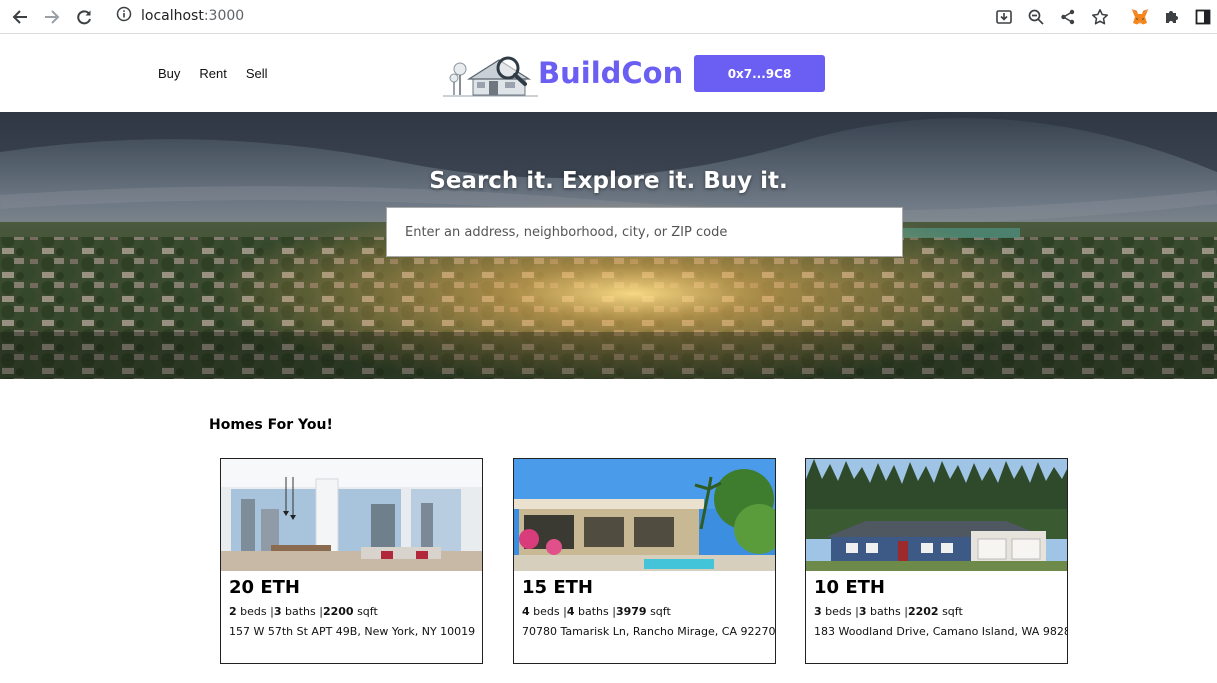 The height and width of the screenshot is (683, 1217). What do you see at coordinates (557, 587) in the screenshot?
I see `listing-price: 15 ETH` at bounding box center [557, 587].